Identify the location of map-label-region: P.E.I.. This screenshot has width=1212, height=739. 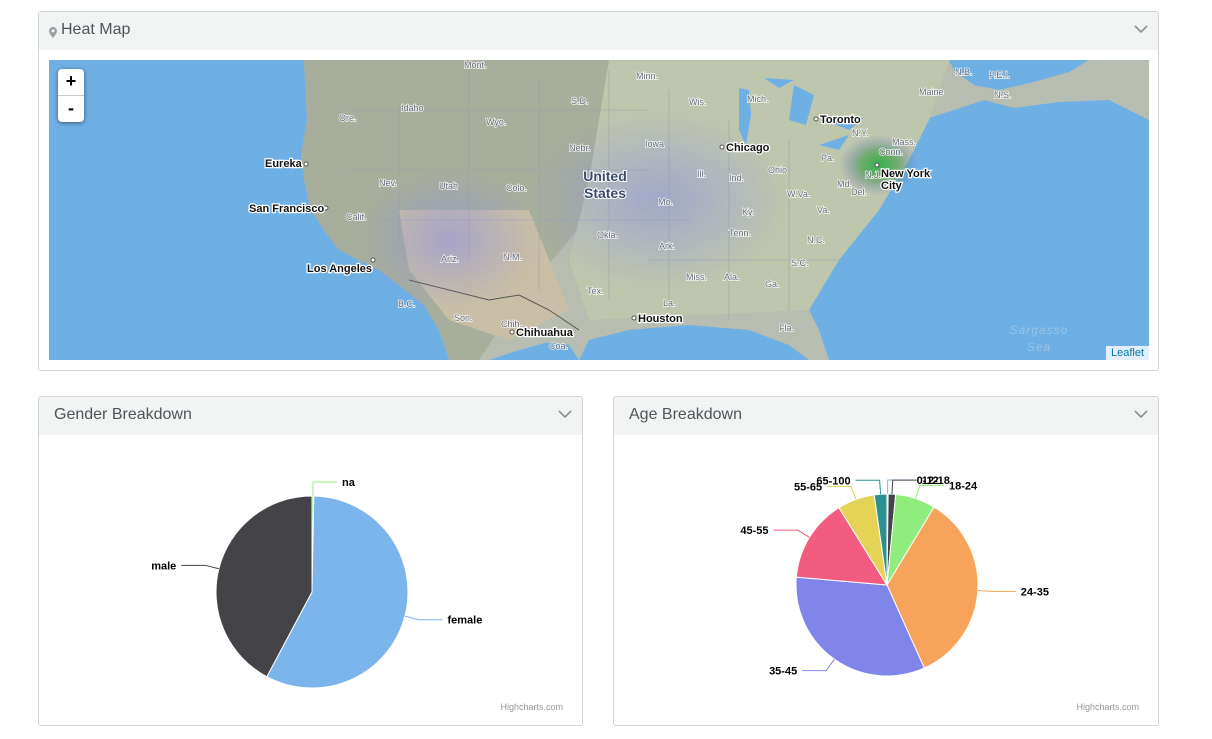
(999, 75).